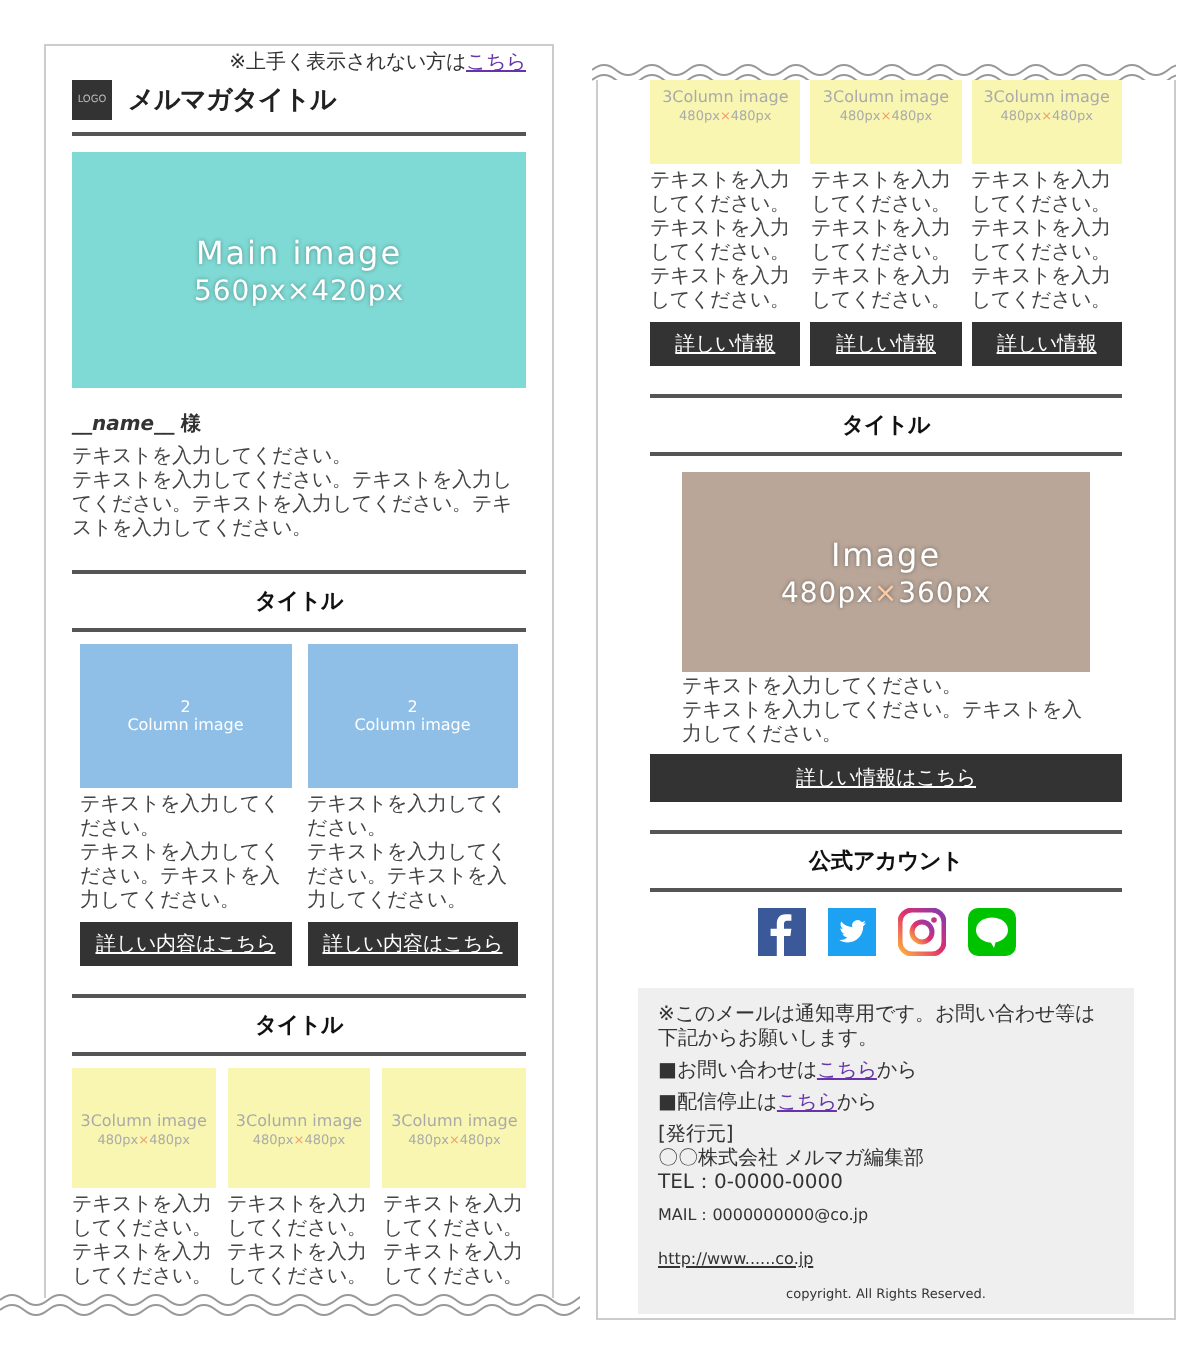 The width and height of the screenshot is (1200, 1360). I want to click on details-button: 詳しい情報はこちら, so click(886, 778).